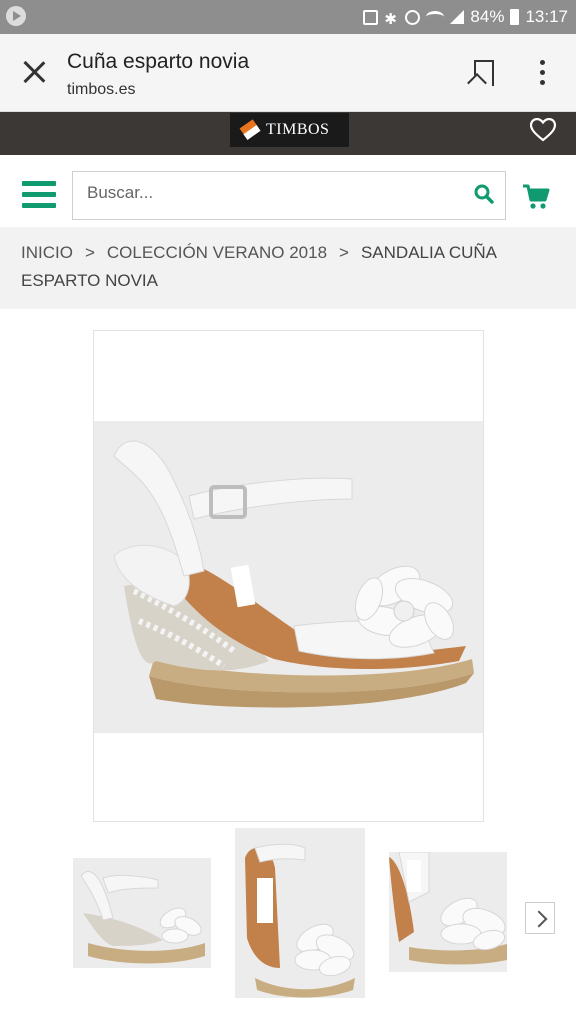 The height and width of the screenshot is (1024, 576). I want to click on brand-header: TIMBOS, so click(288, 133).